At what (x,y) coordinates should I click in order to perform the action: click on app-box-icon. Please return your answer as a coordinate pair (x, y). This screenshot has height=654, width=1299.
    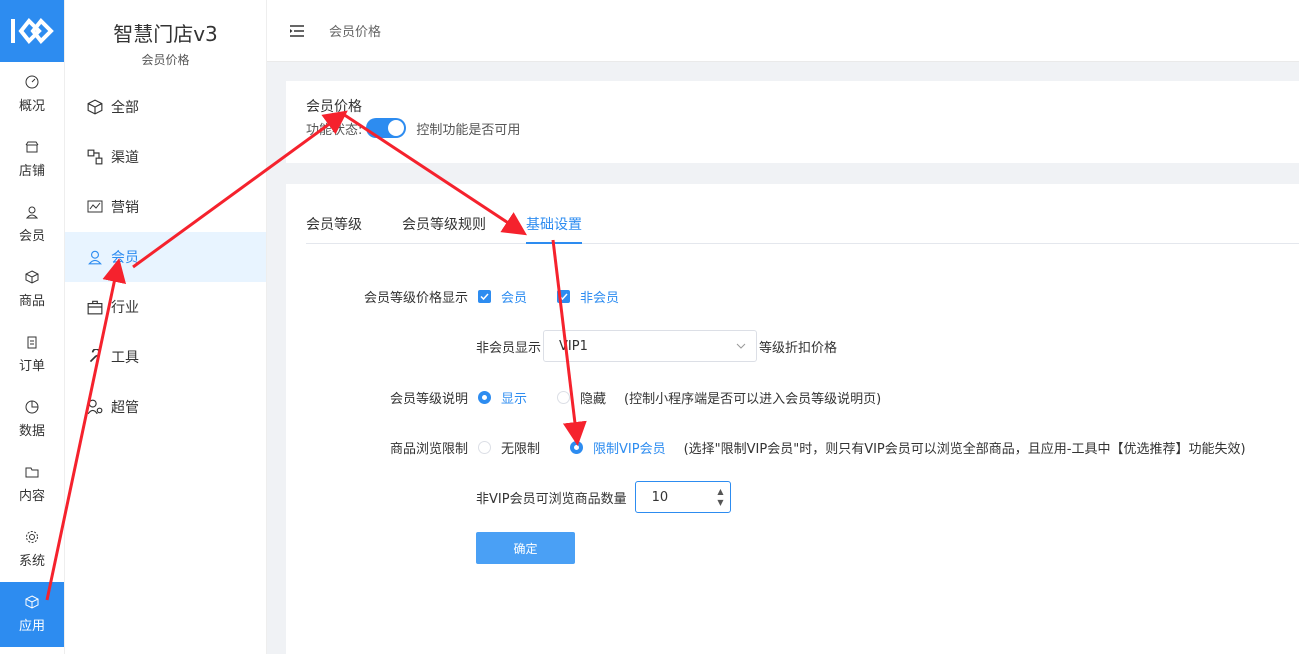
    Looking at the image, I should click on (32, 602).